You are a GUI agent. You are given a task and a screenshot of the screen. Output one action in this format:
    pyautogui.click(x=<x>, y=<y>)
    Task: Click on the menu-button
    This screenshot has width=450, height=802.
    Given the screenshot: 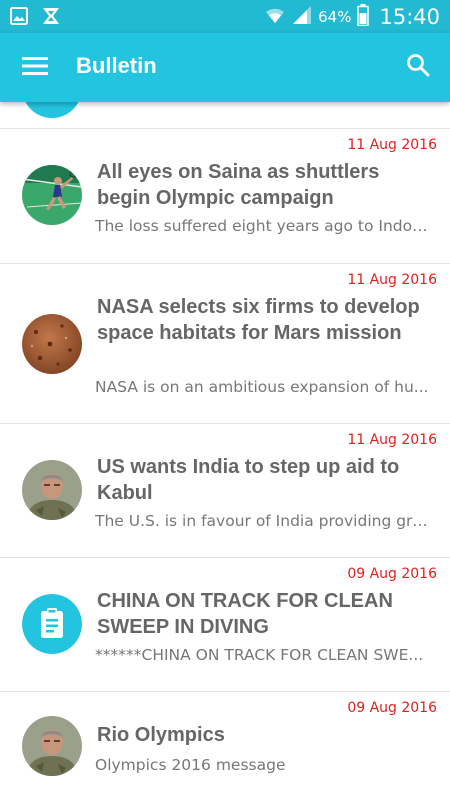 What is the action you would take?
    pyautogui.click(x=35, y=68)
    